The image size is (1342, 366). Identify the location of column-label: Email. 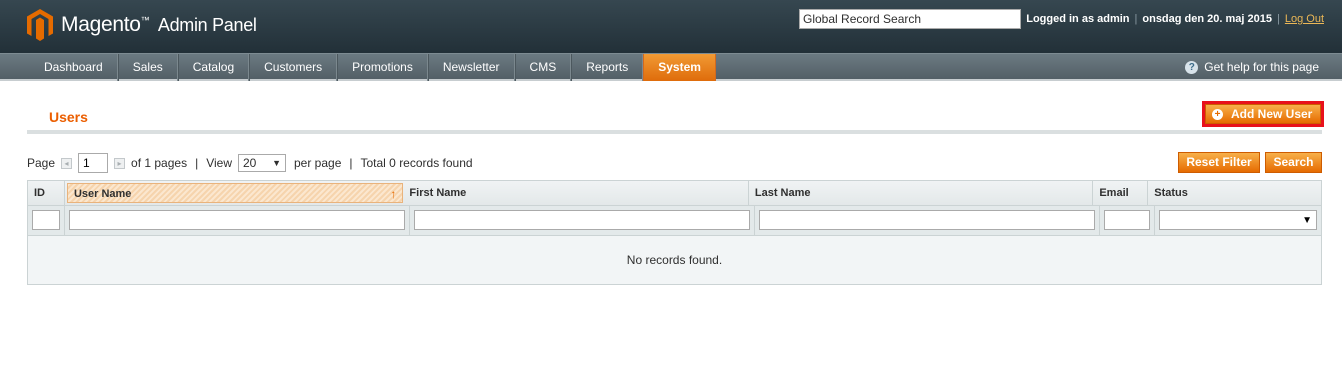
(1114, 193).